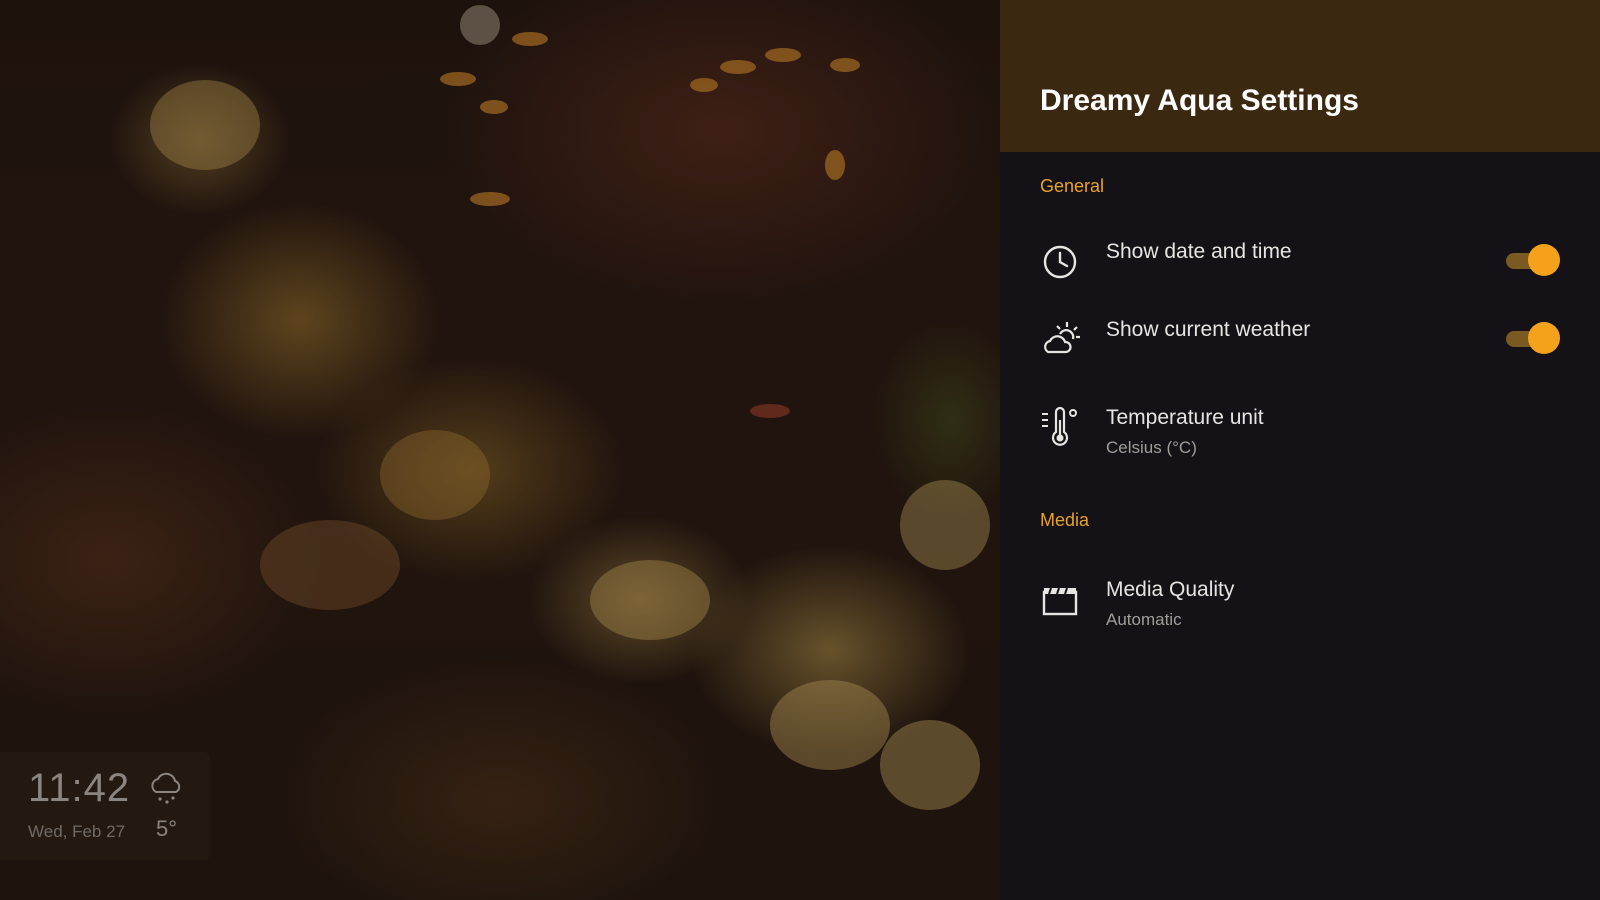 The width and height of the screenshot is (1600, 900). Describe the element at coordinates (1208, 329) in the screenshot. I see `setting-label: Show current weather` at that location.